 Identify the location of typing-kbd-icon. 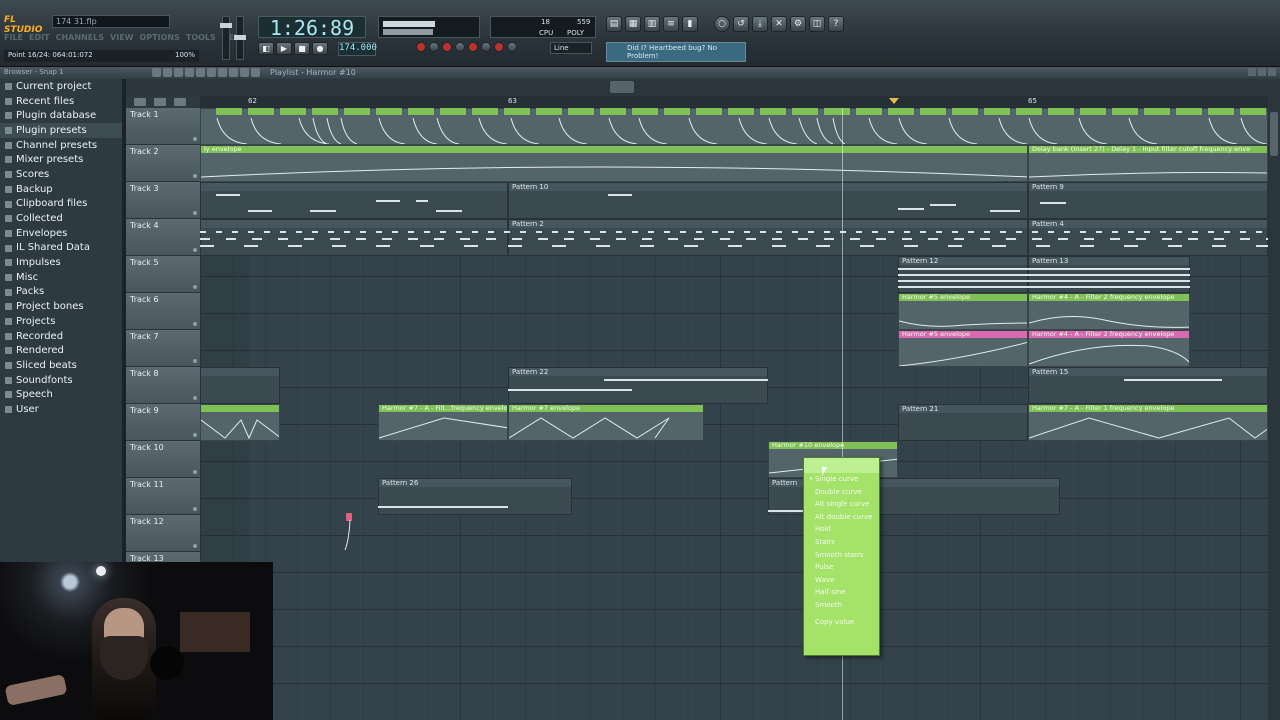
(512, 47).